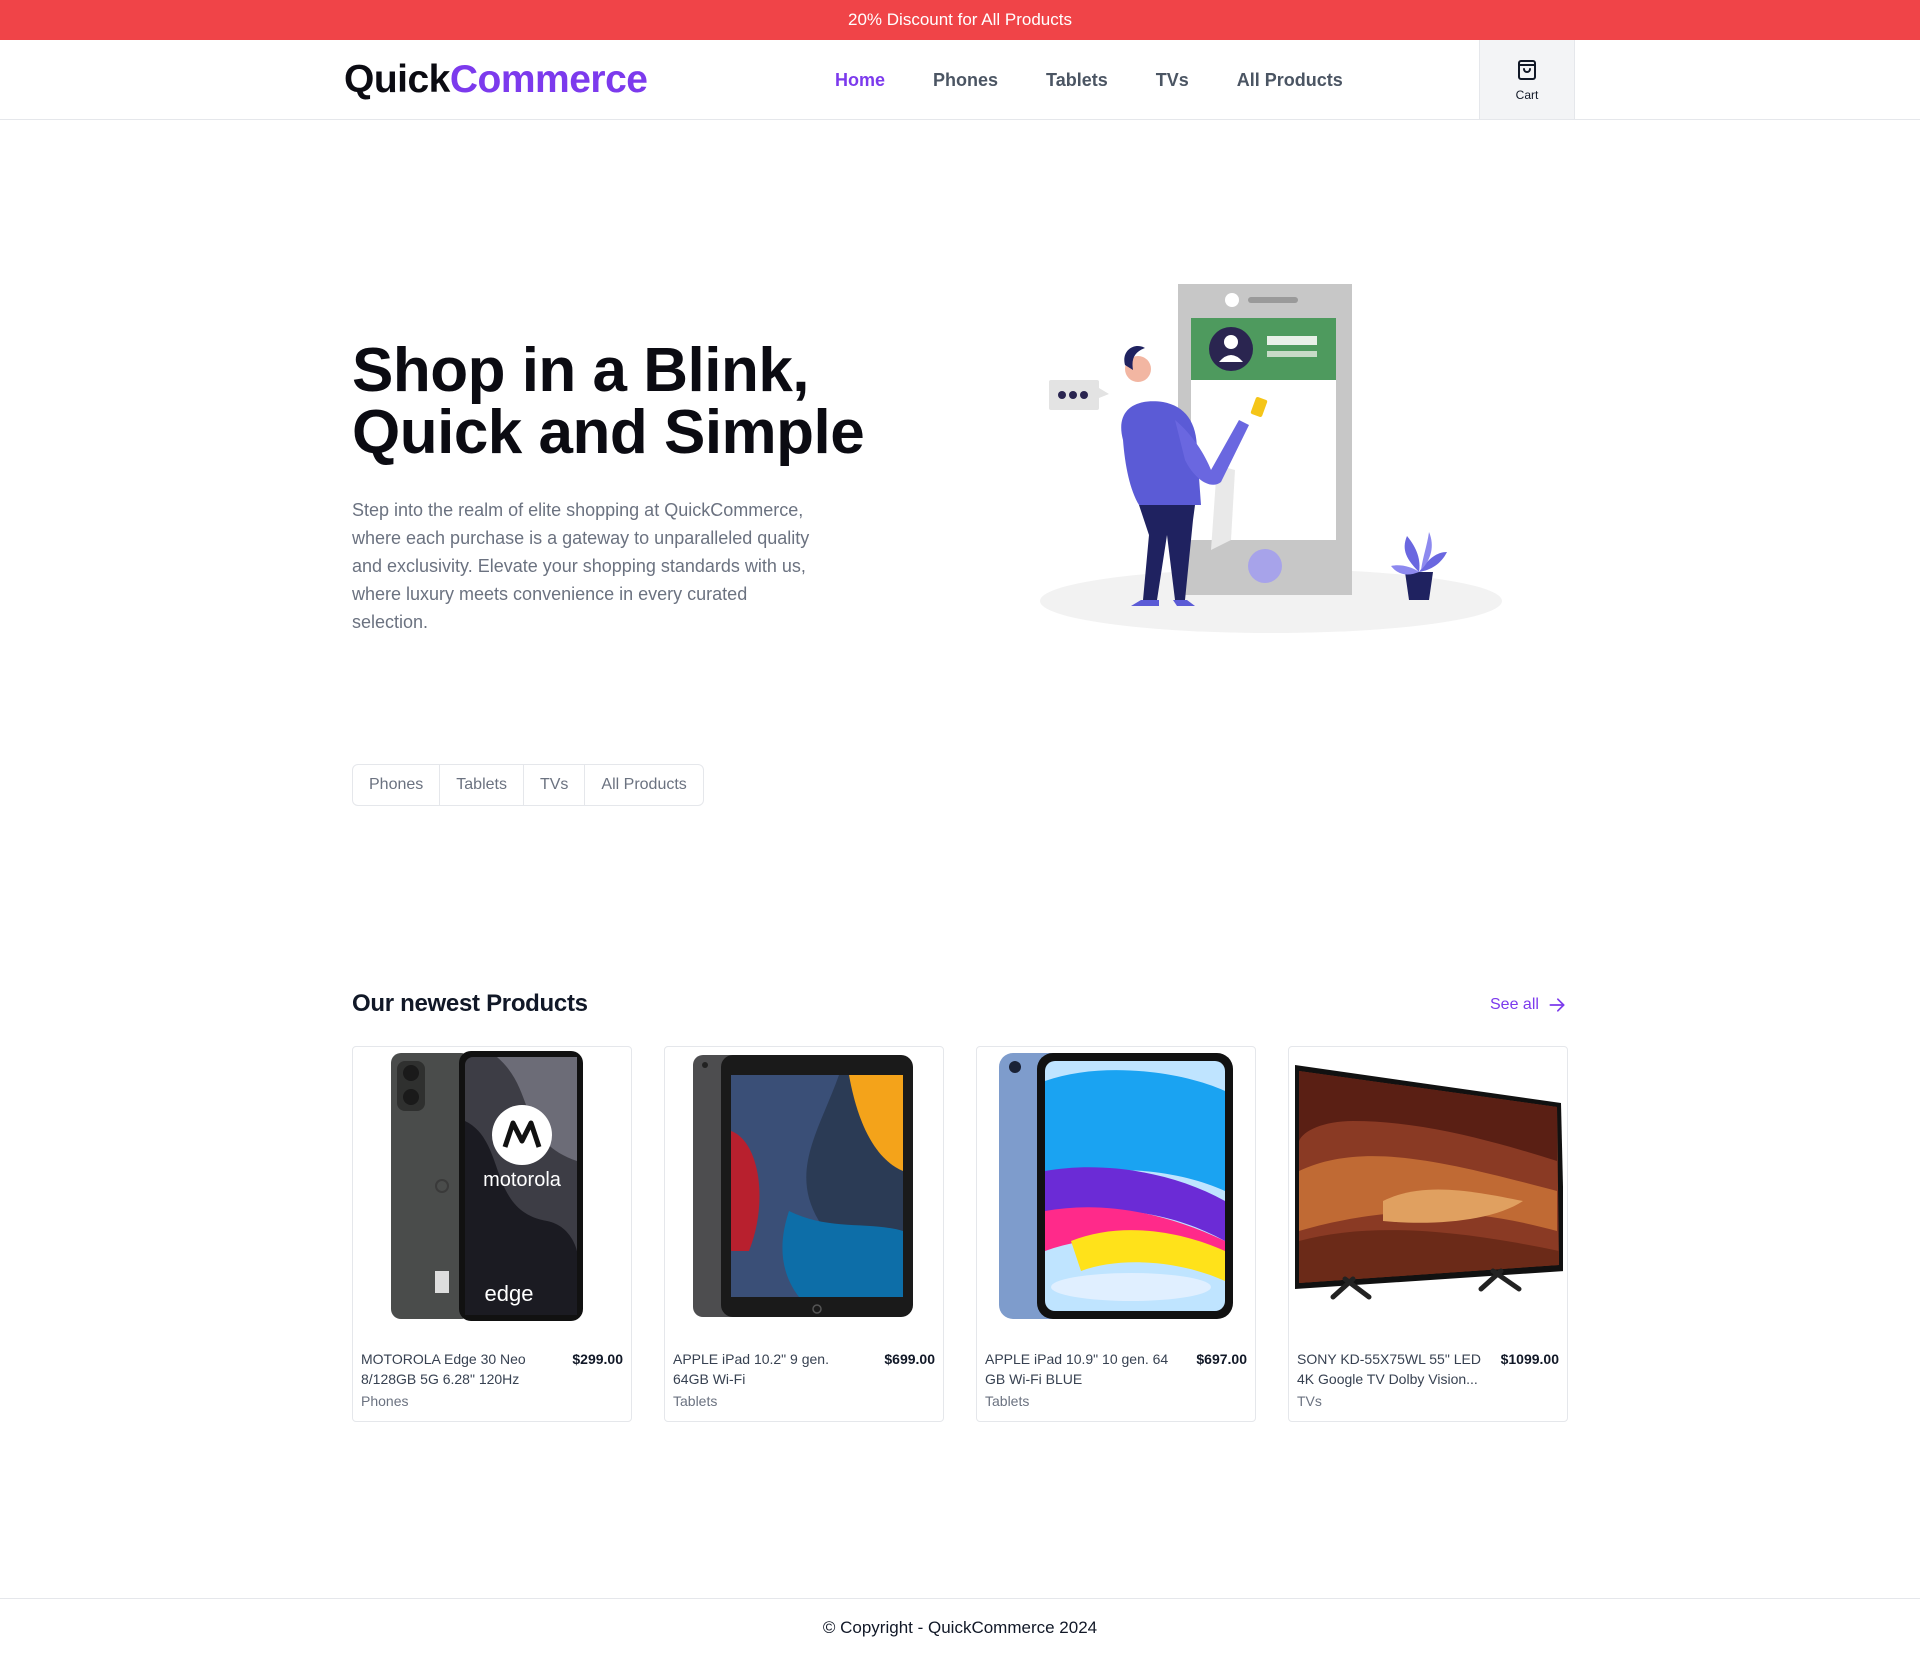 Image resolution: width=1920 pixels, height=1656 pixels. I want to click on see-all-link: See all, so click(1528, 1005).